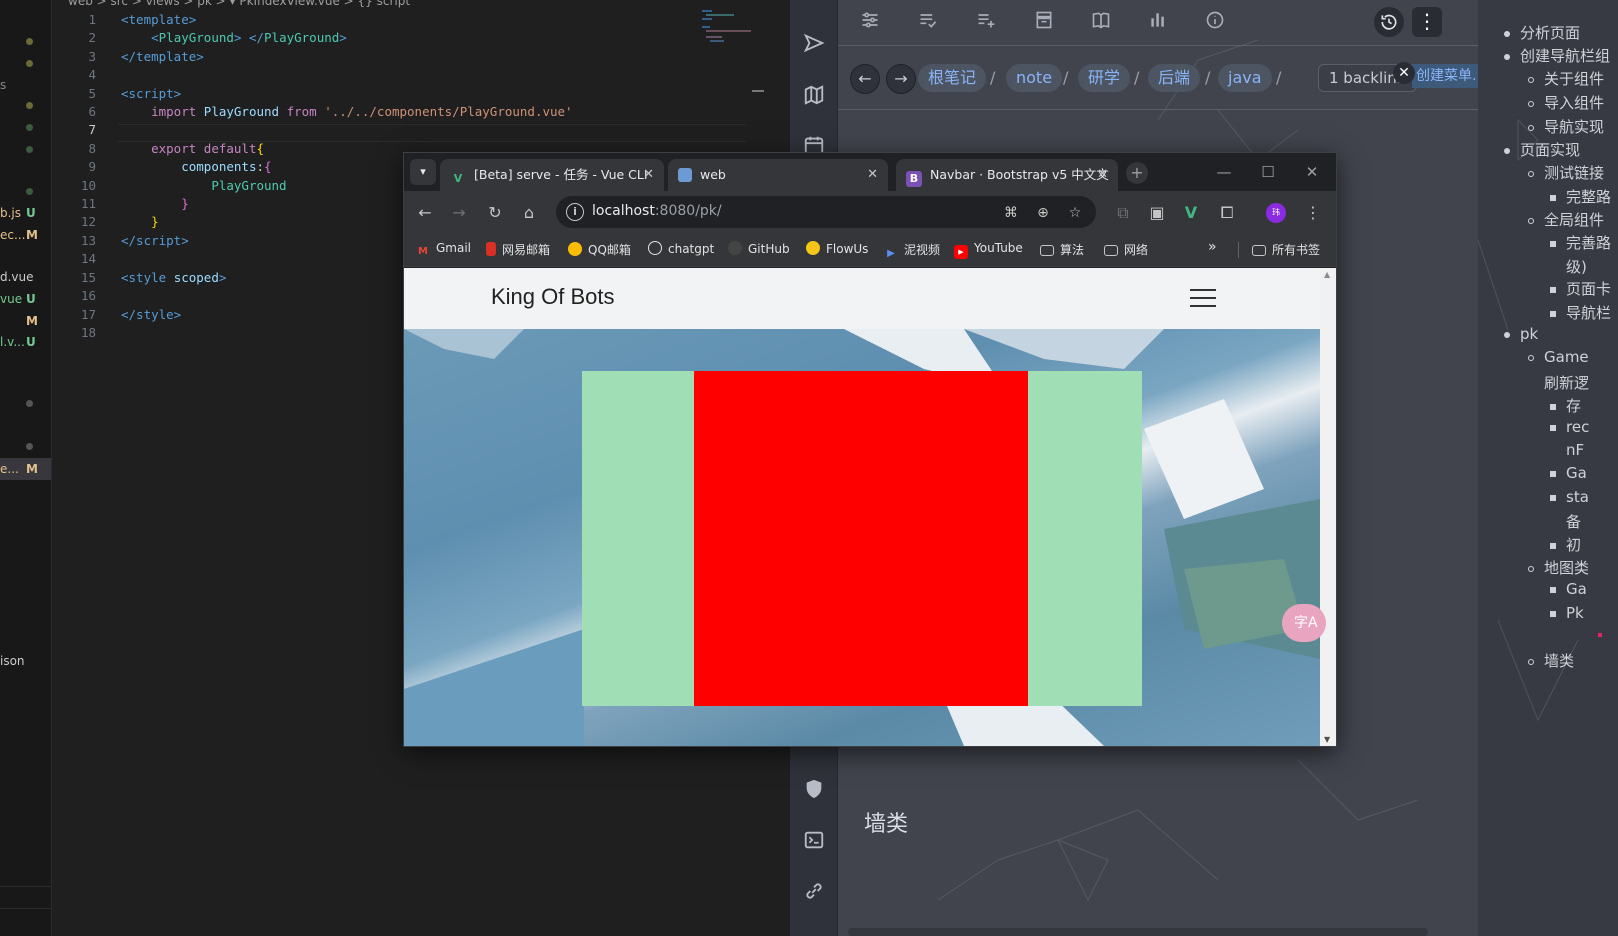  Describe the element at coordinates (1286, 249) in the screenshot. I see `all-bookmarks-folder: 所有书签` at that location.